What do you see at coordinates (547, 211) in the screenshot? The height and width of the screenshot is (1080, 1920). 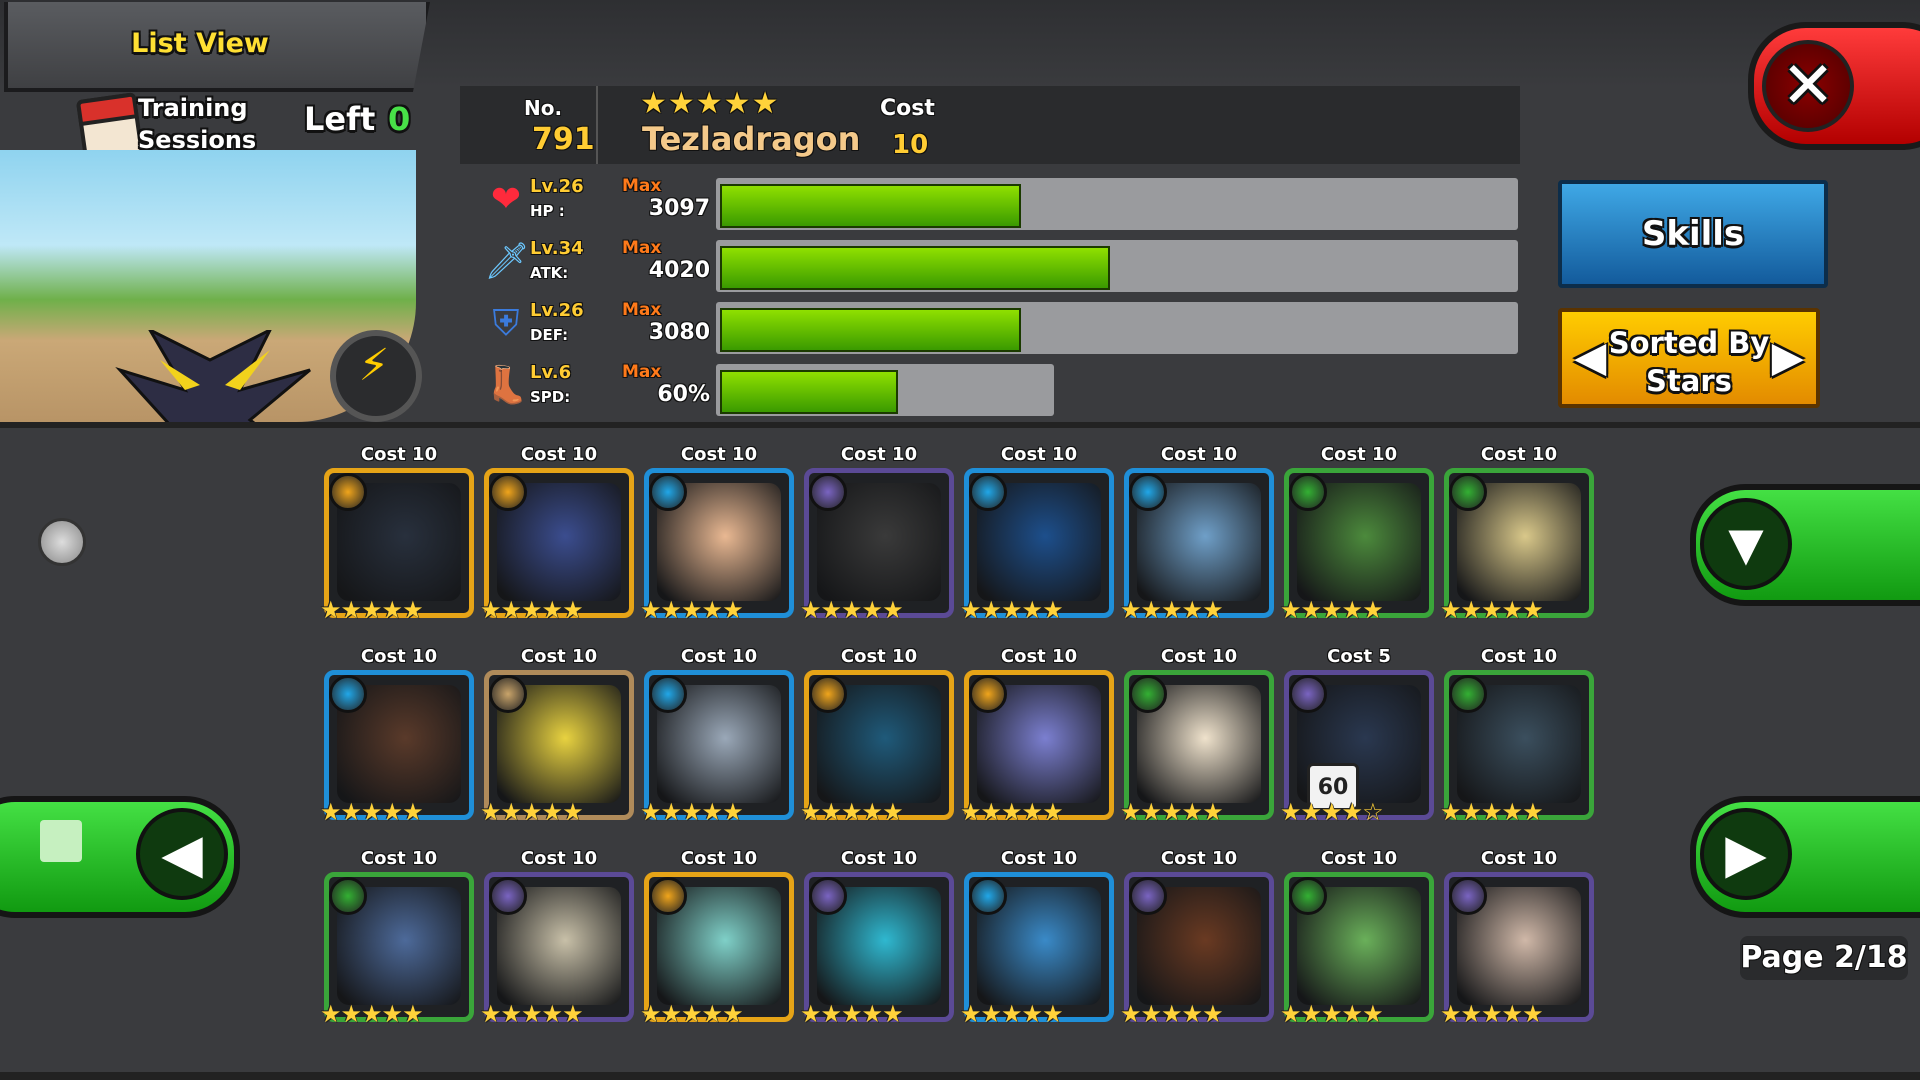 I see `stat-name: HP :` at bounding box center [547, 211].